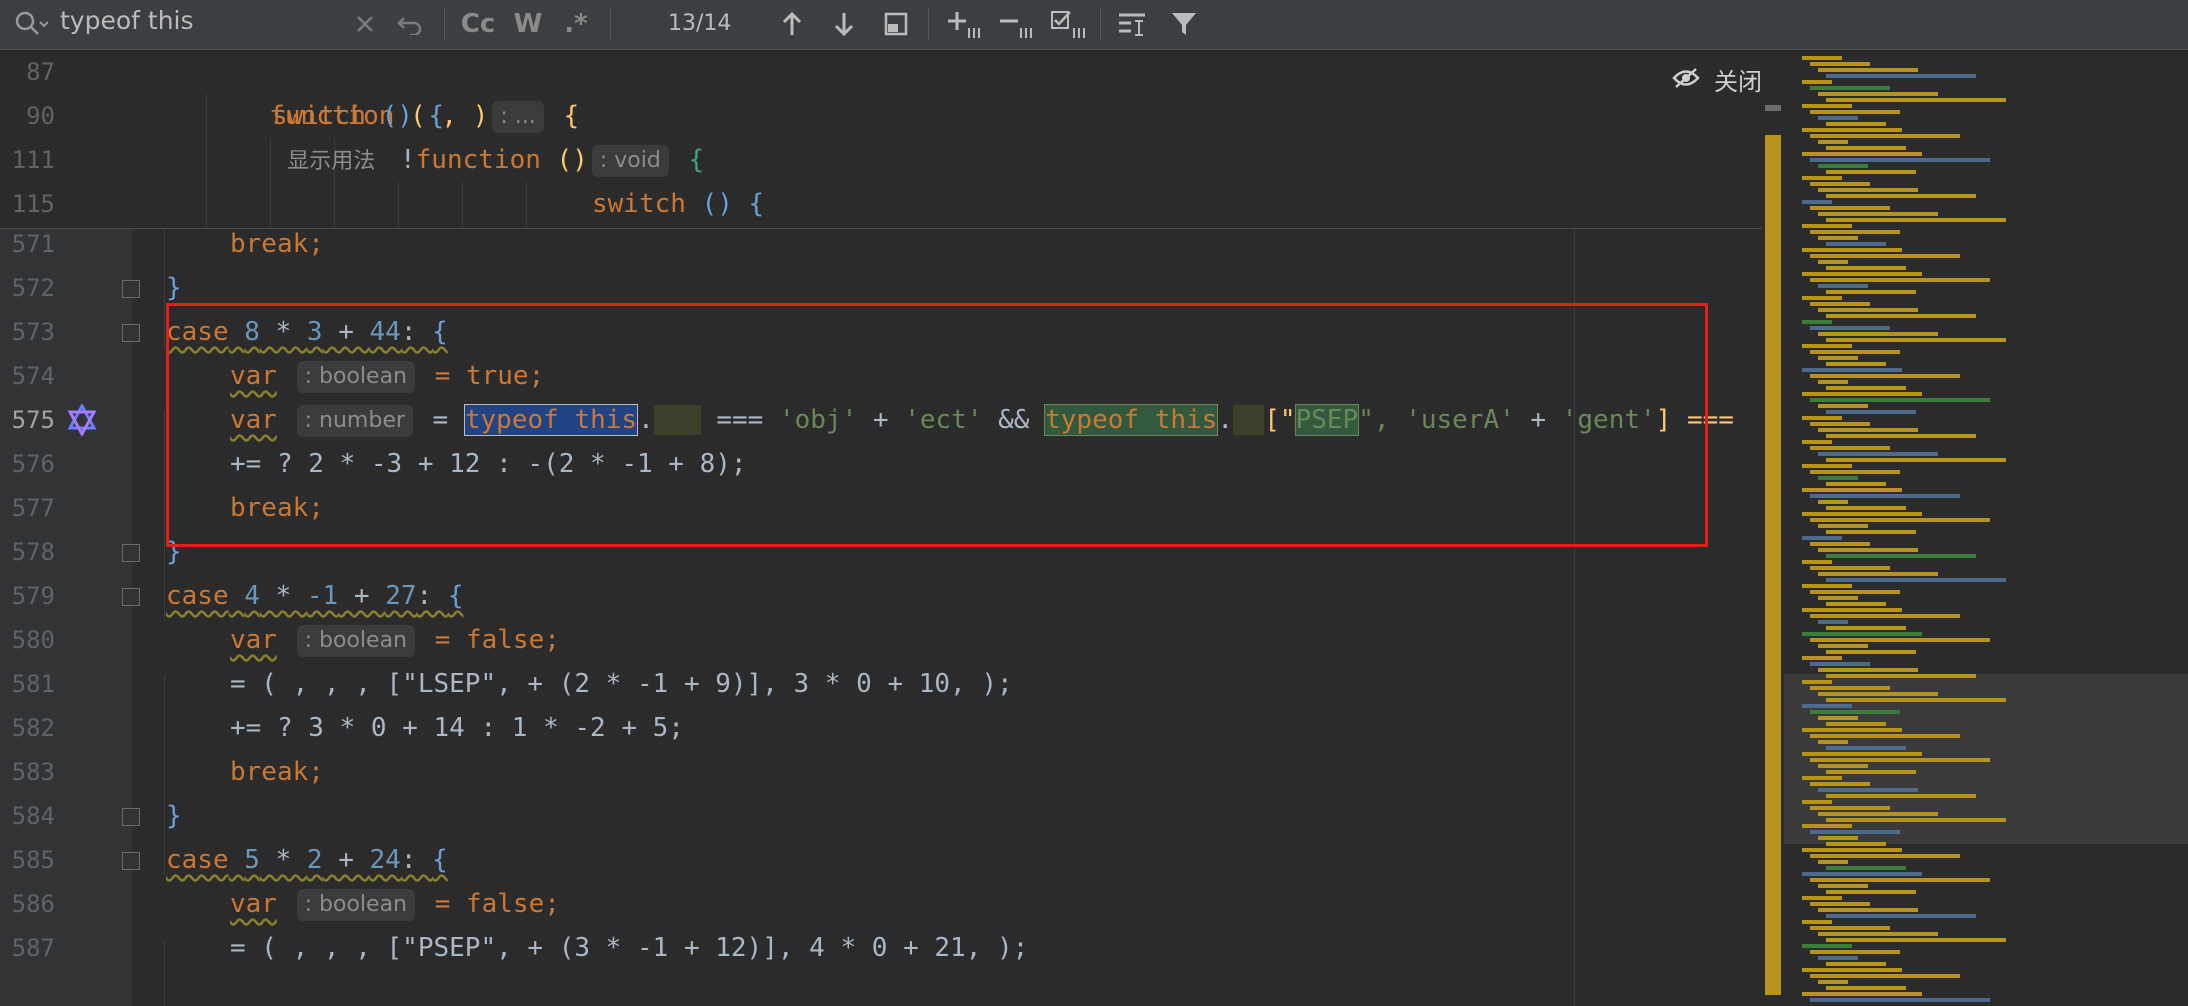 The image size is (2188, 1006). Describe the element at coordinates (881, 160) in the screenshot. I see `sticky-line: 111 !function (): void {` at that location.